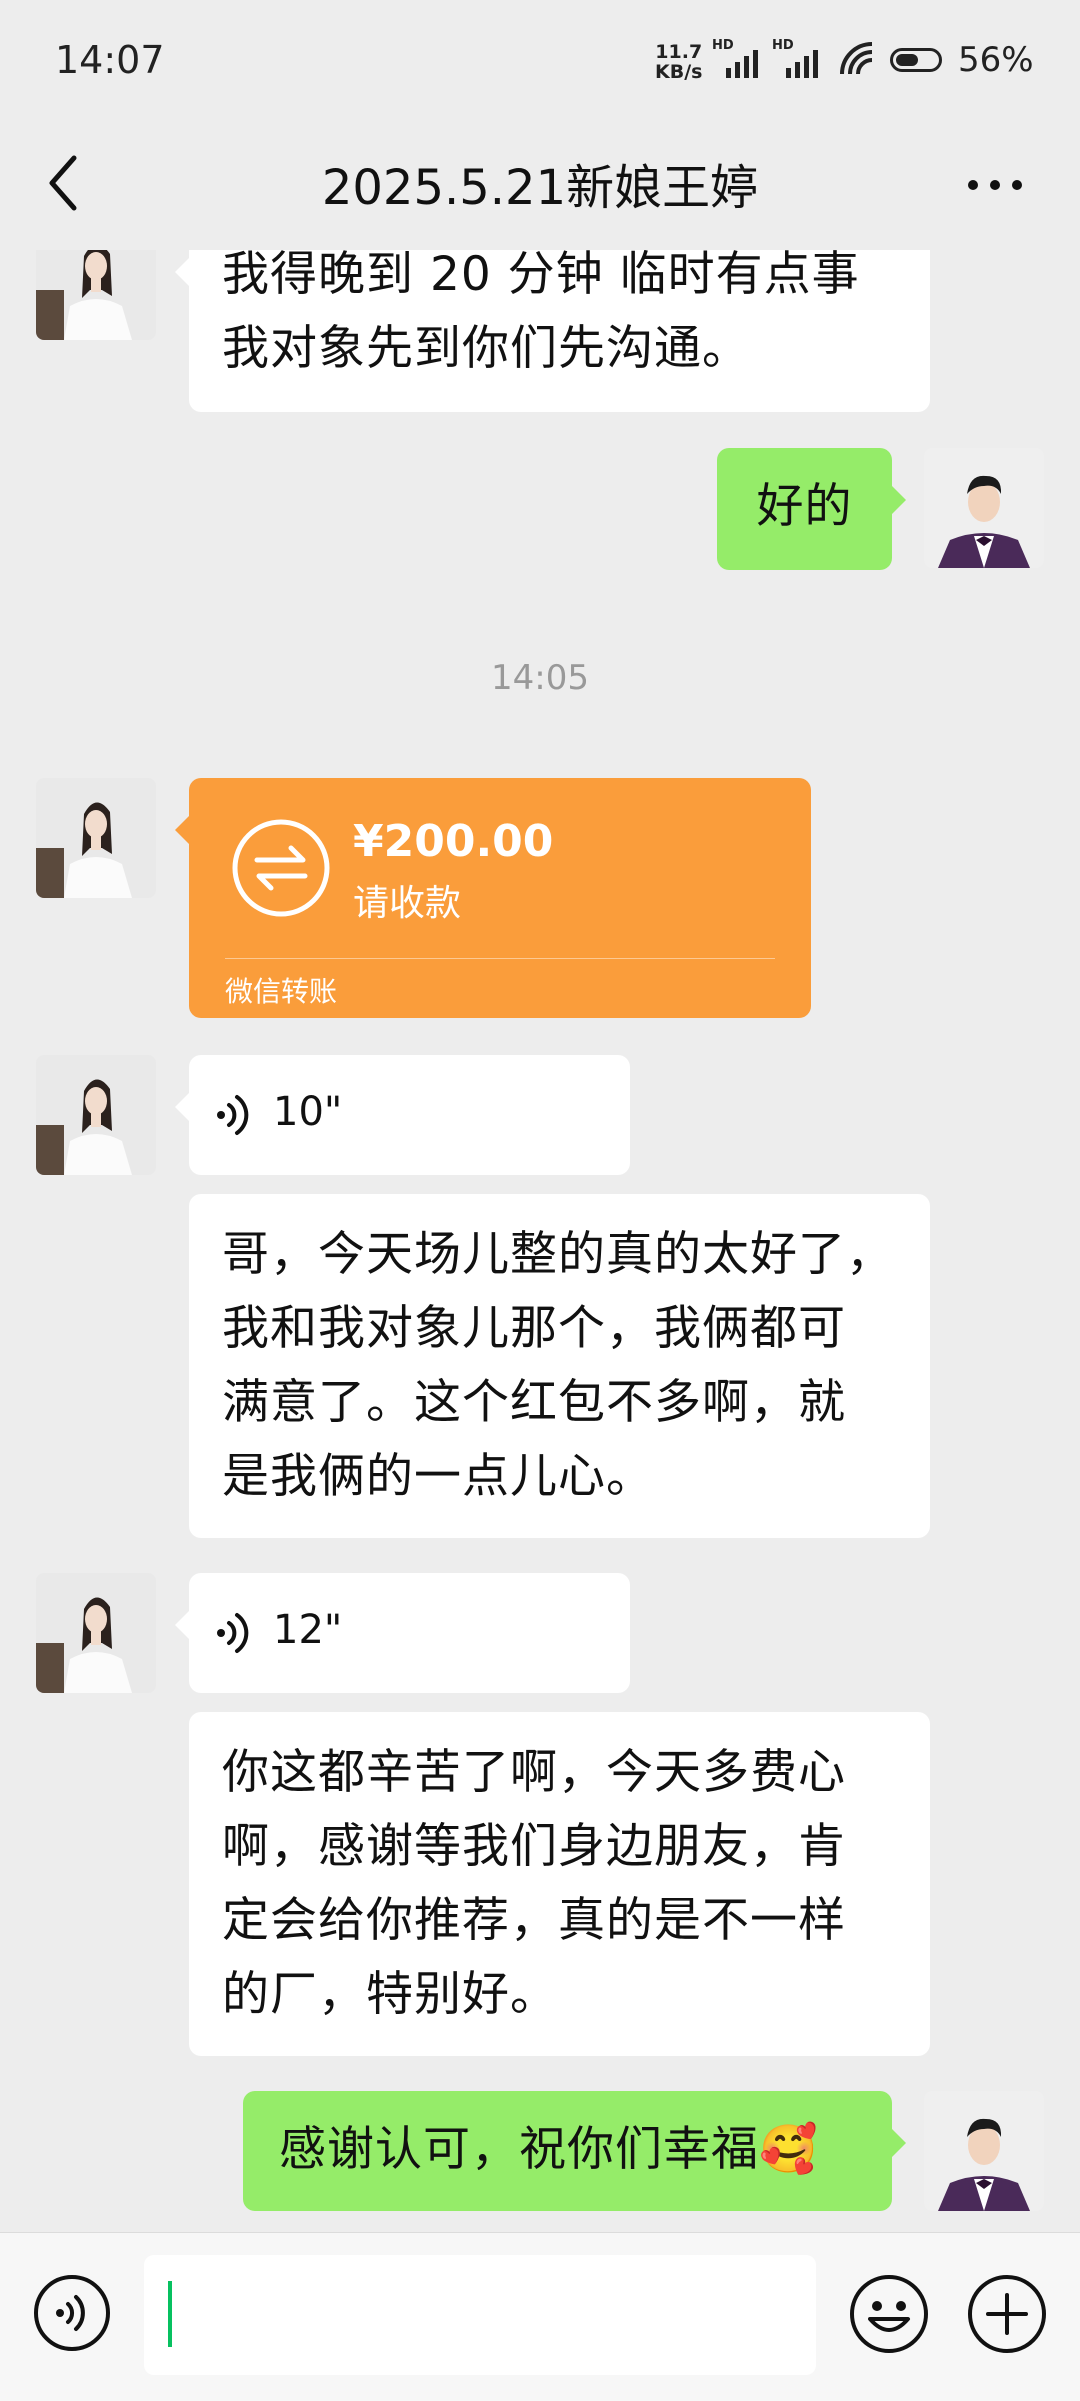  Describe the element at coordinates (916, 60) in the screenshot. I see `battery-icon` at that location.